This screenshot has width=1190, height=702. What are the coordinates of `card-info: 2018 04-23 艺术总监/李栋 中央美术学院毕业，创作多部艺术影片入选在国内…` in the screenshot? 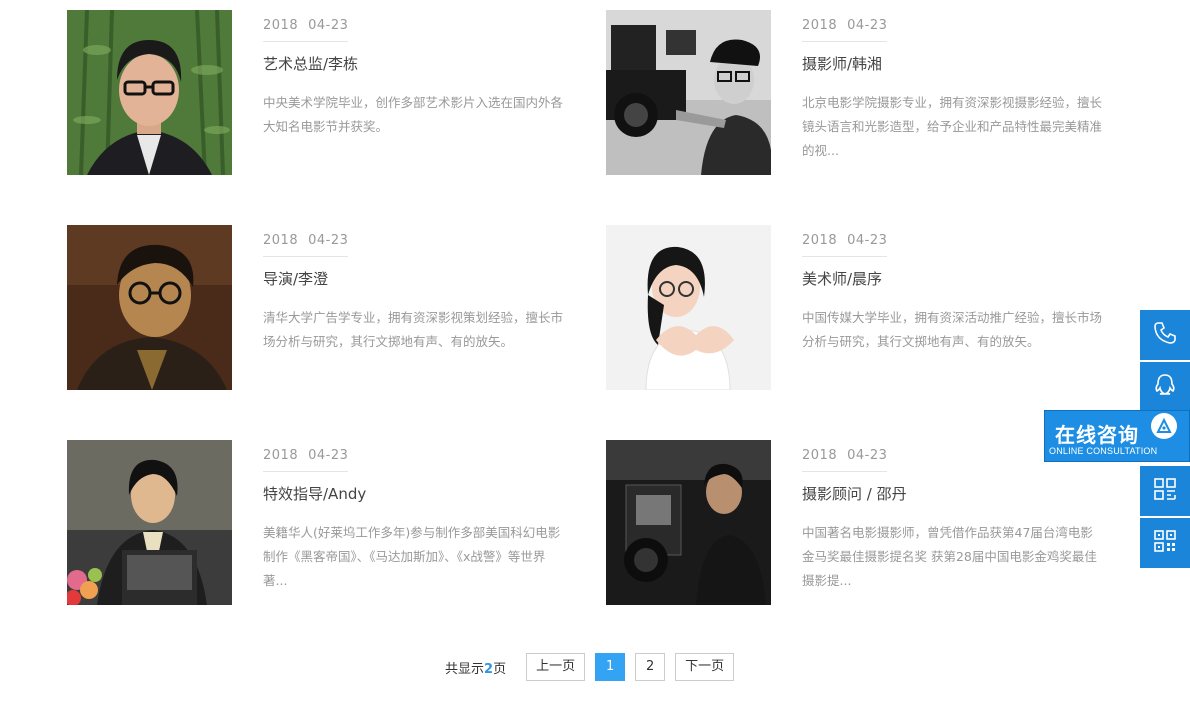 It's located at (413, 92).